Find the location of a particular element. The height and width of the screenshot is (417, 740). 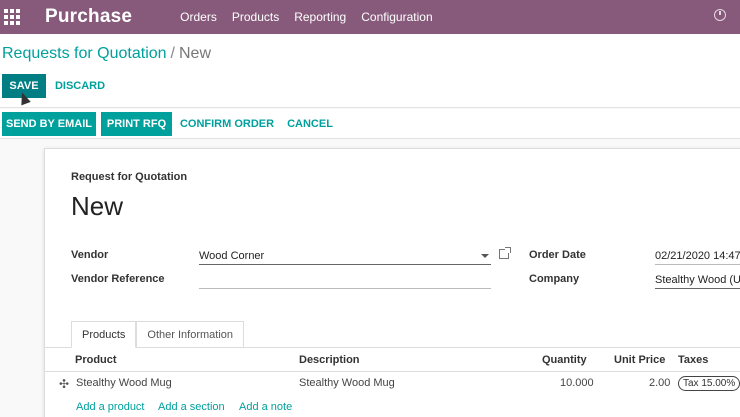

add-note-link: Add a note is located at coordinates (265, 407).